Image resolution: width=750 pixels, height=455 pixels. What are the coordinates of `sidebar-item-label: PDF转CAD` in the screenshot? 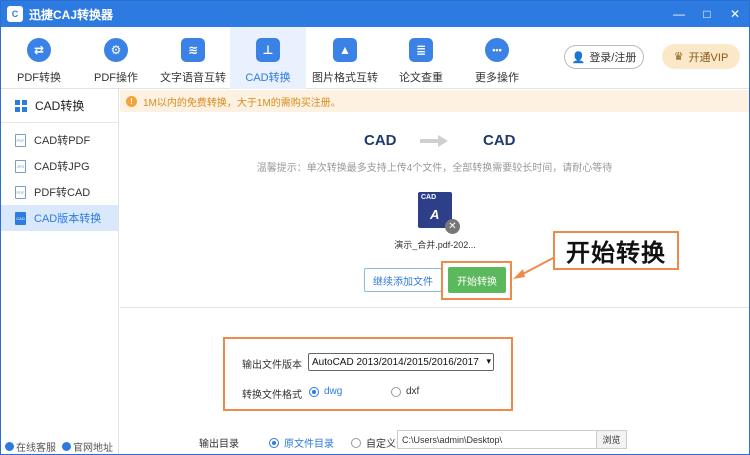 It's located at (62, 193).